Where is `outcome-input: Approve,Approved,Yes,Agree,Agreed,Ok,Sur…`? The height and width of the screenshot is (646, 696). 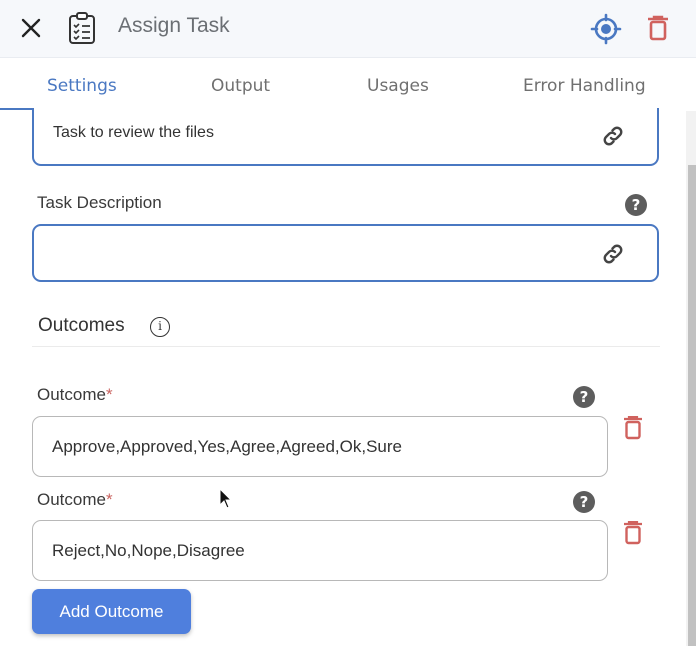 outcome-input: Approve,Approved,Yes,Agree,Agreed,Ok,Sur… is located at coordinates (320, 446).